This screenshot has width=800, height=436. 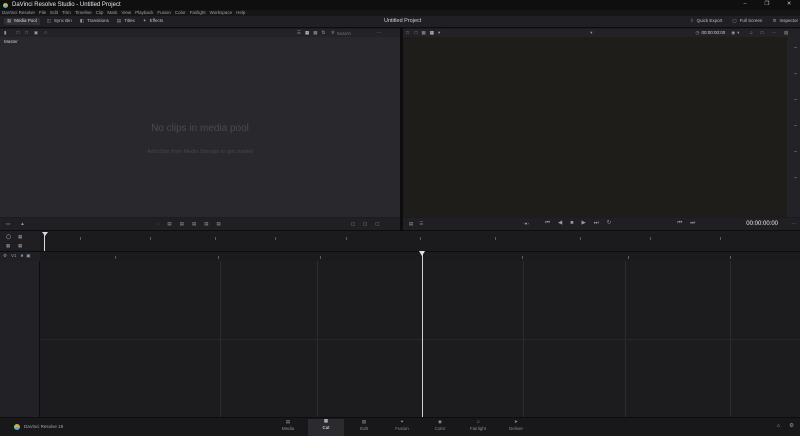 I want to click on maximize-icon: ❐, so click(x=767, y=5).